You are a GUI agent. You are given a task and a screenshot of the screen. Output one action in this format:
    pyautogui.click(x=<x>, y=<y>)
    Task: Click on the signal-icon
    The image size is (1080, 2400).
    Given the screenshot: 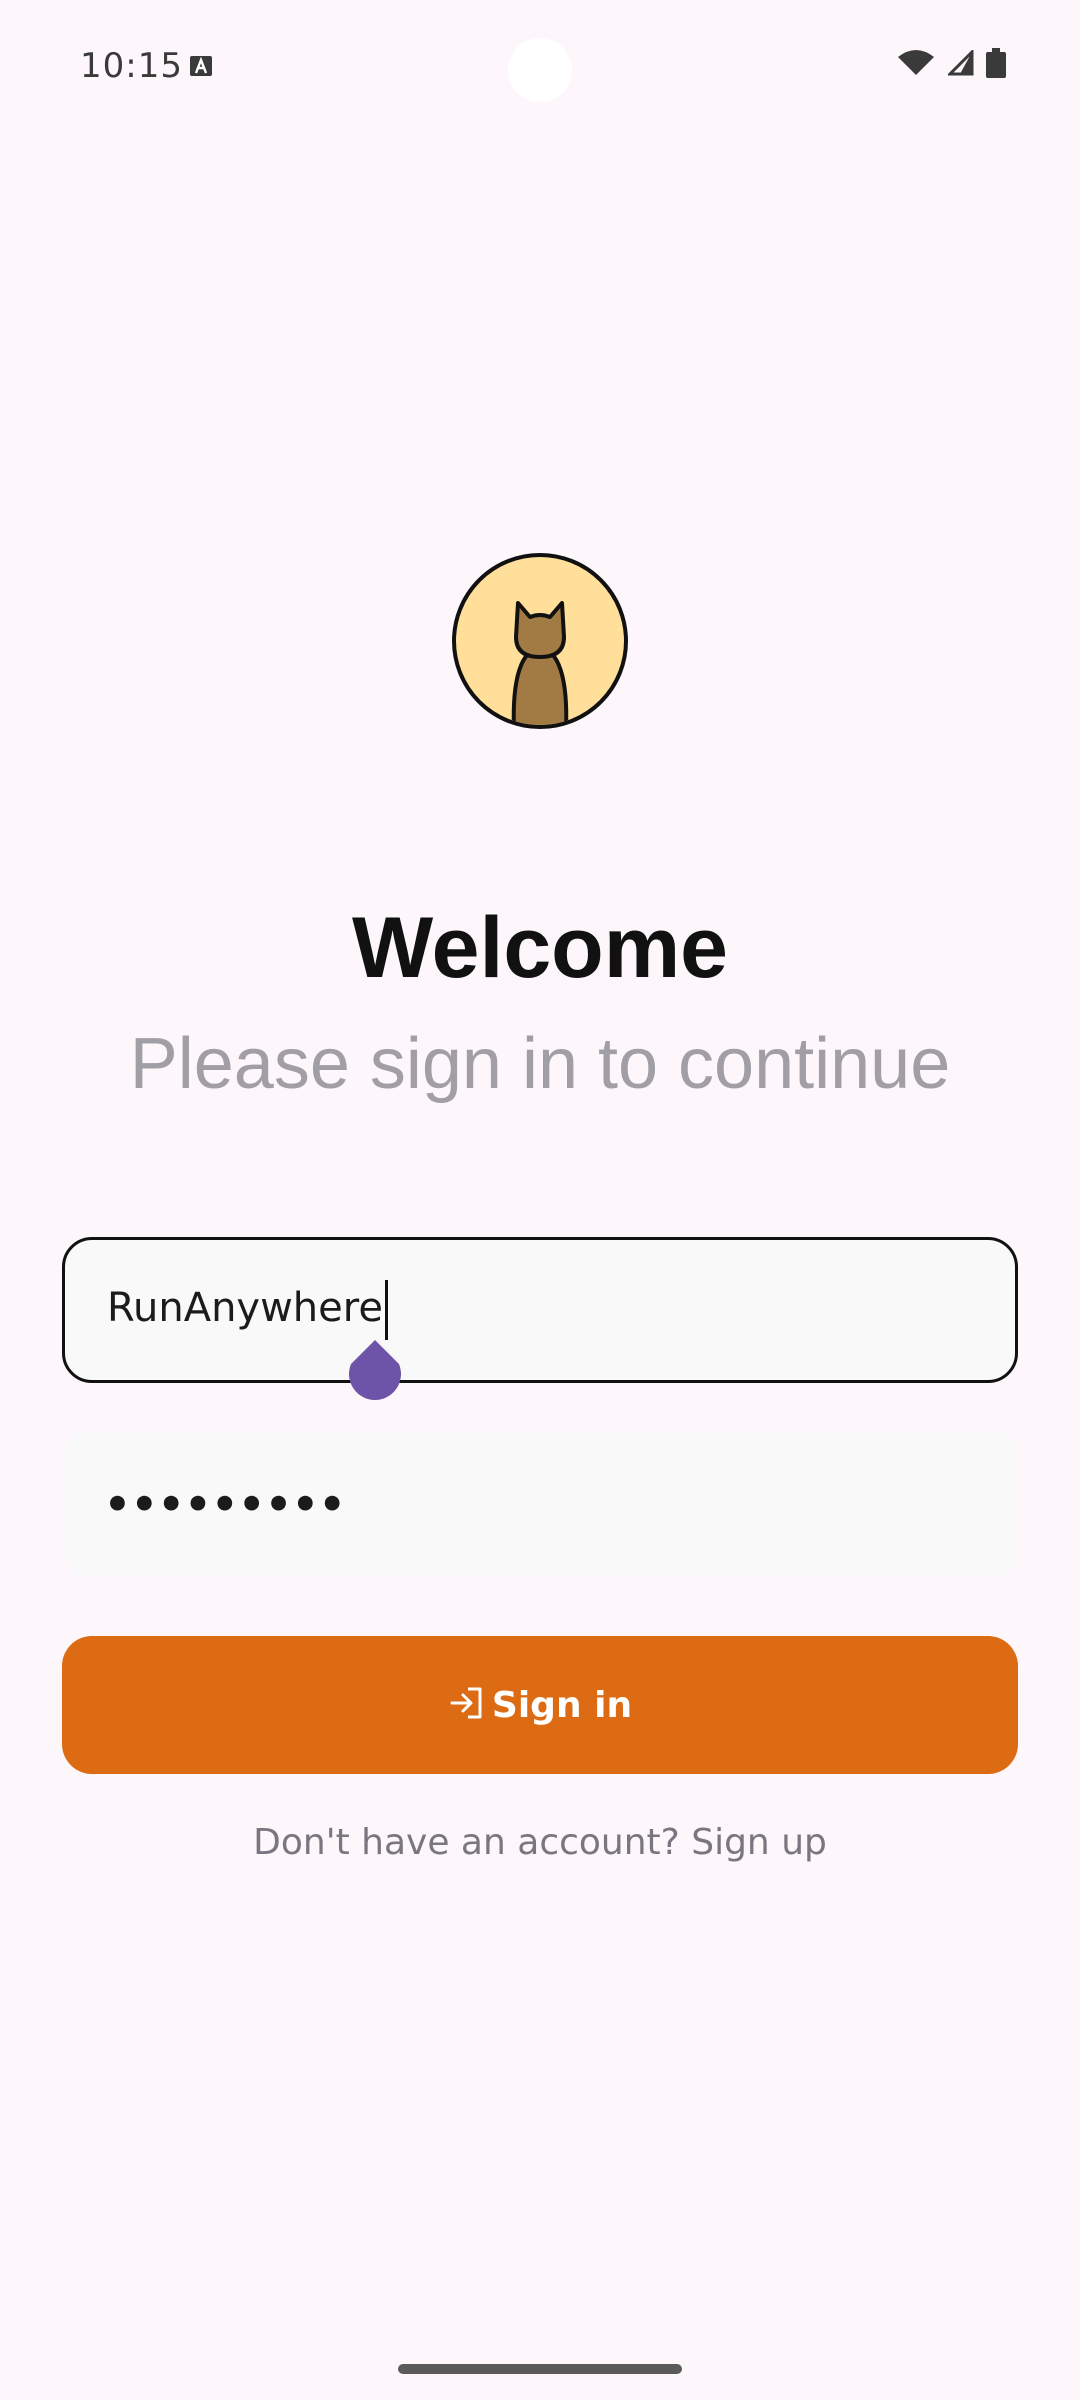 What is the action you would take?
    pyautogui.click(x=961, y=63)
    